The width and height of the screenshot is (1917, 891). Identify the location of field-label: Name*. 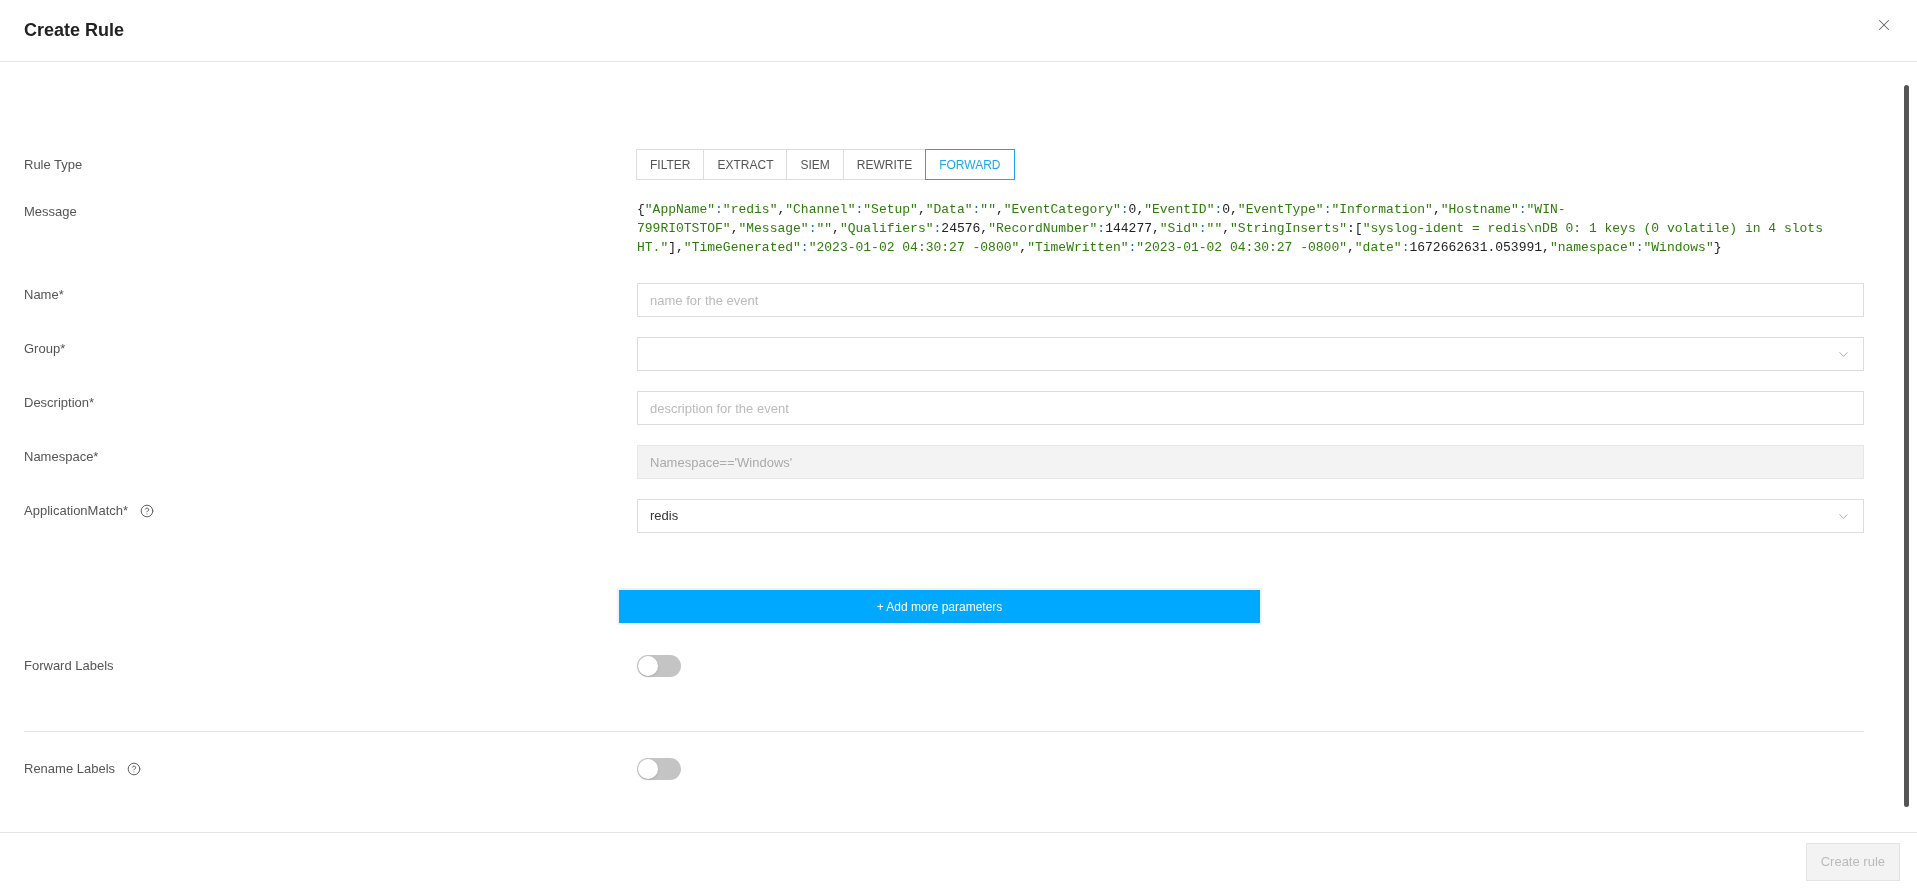
(44, 295).